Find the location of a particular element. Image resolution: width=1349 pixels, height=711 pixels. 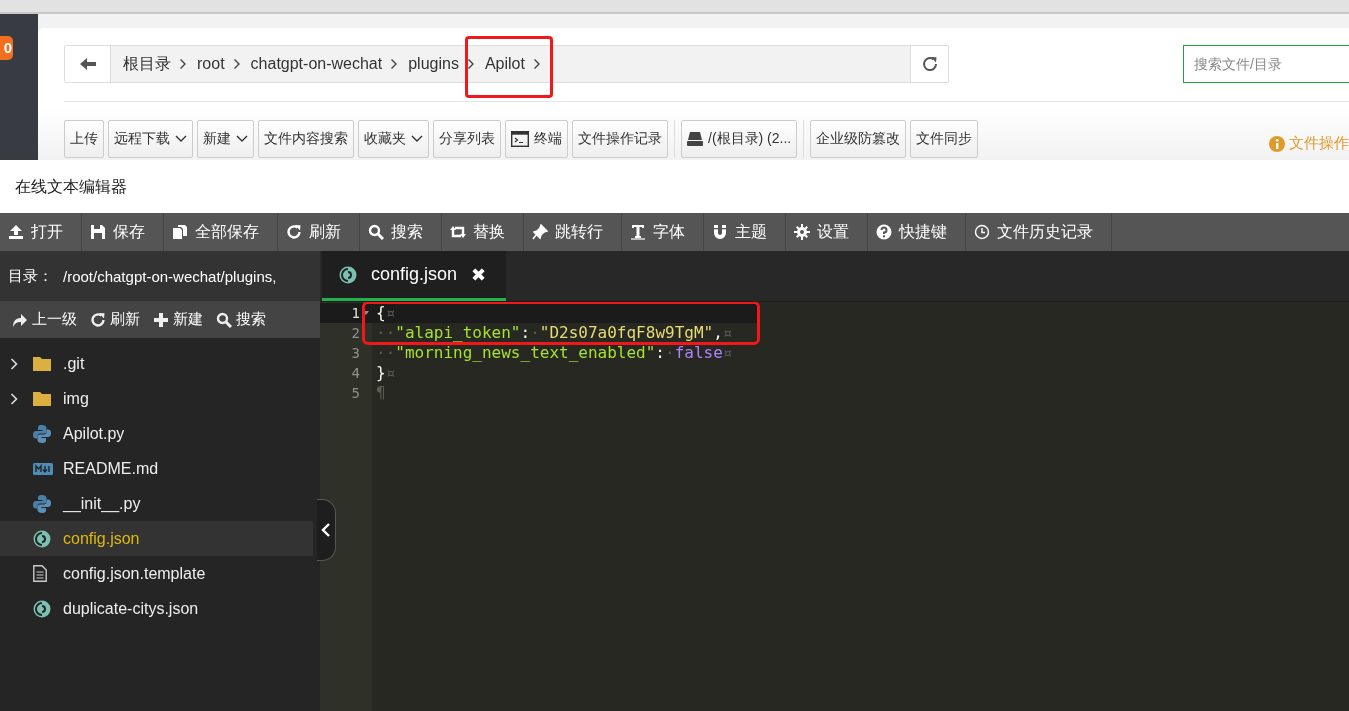

pushpin-icon is located at coordinates (540, 232).